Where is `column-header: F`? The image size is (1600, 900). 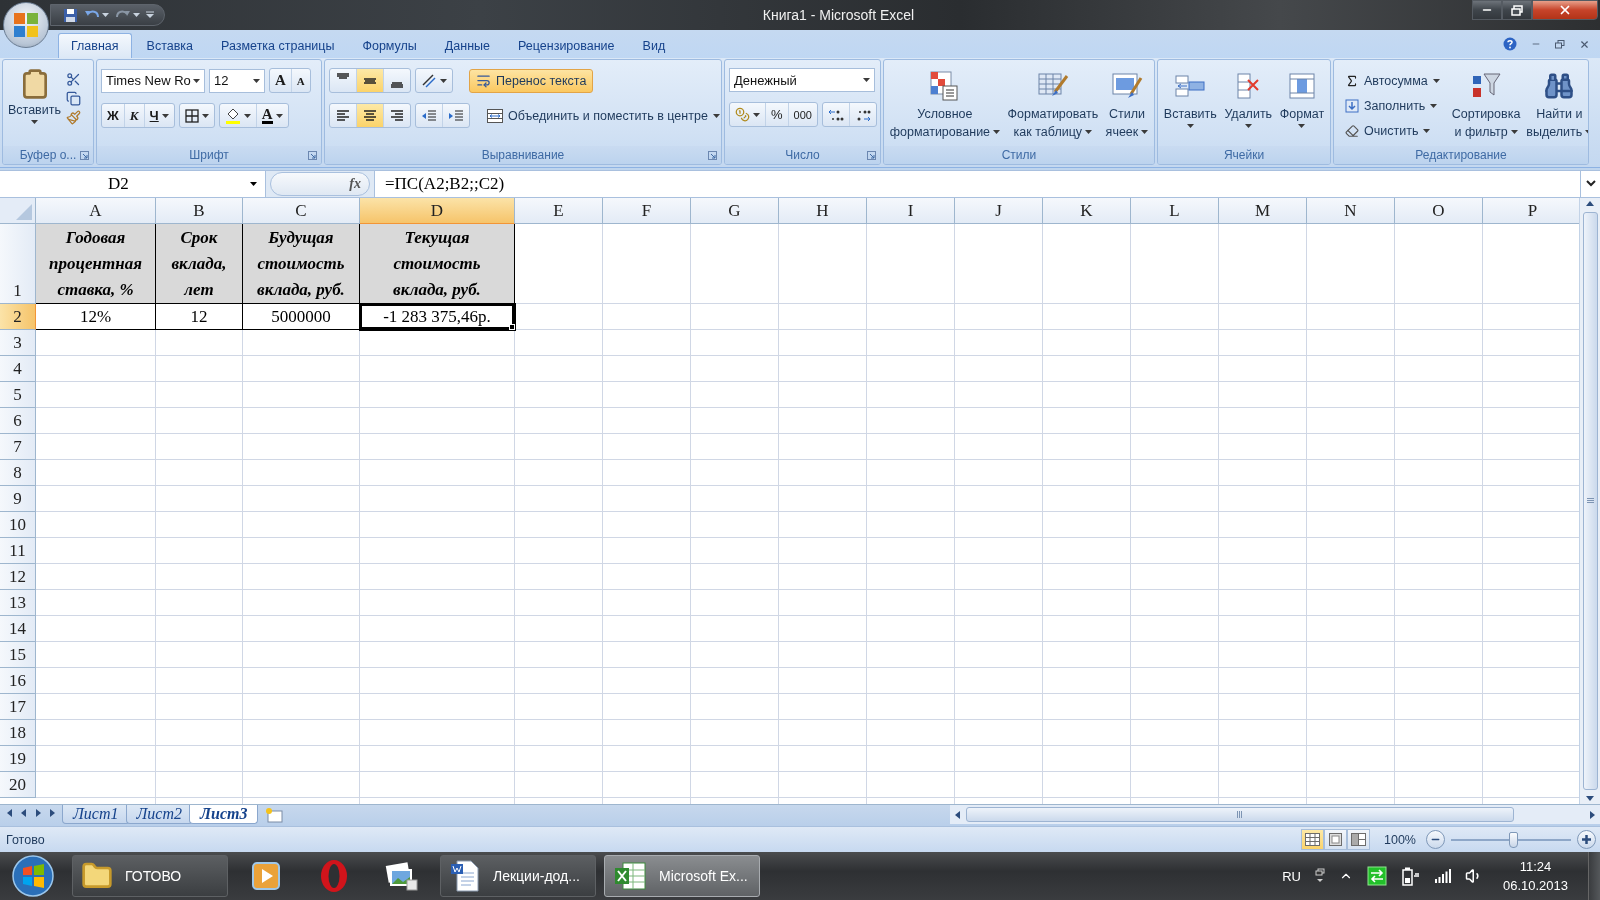 column-header: F is located at coordinates (647, 211).